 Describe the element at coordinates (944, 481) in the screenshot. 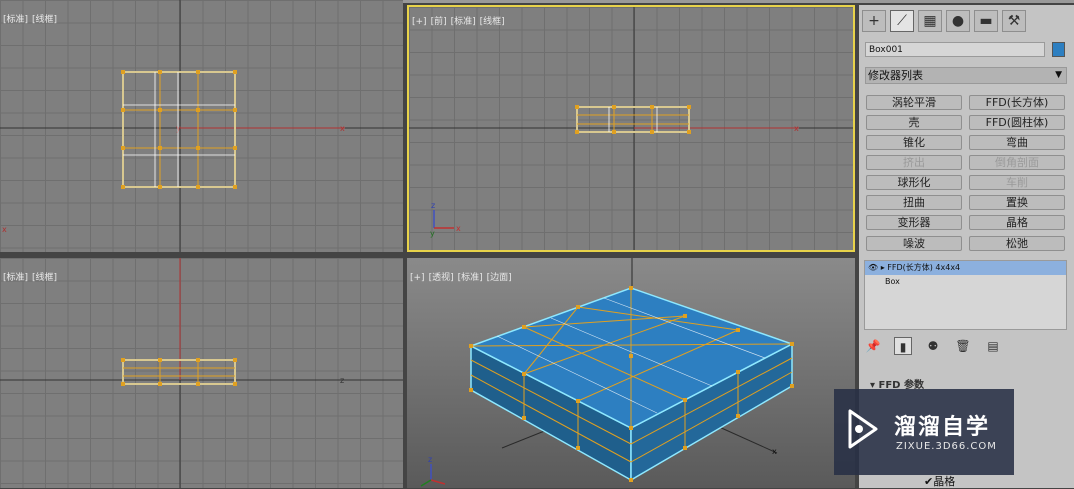

I see `lattice-label: 晶格` at that location.